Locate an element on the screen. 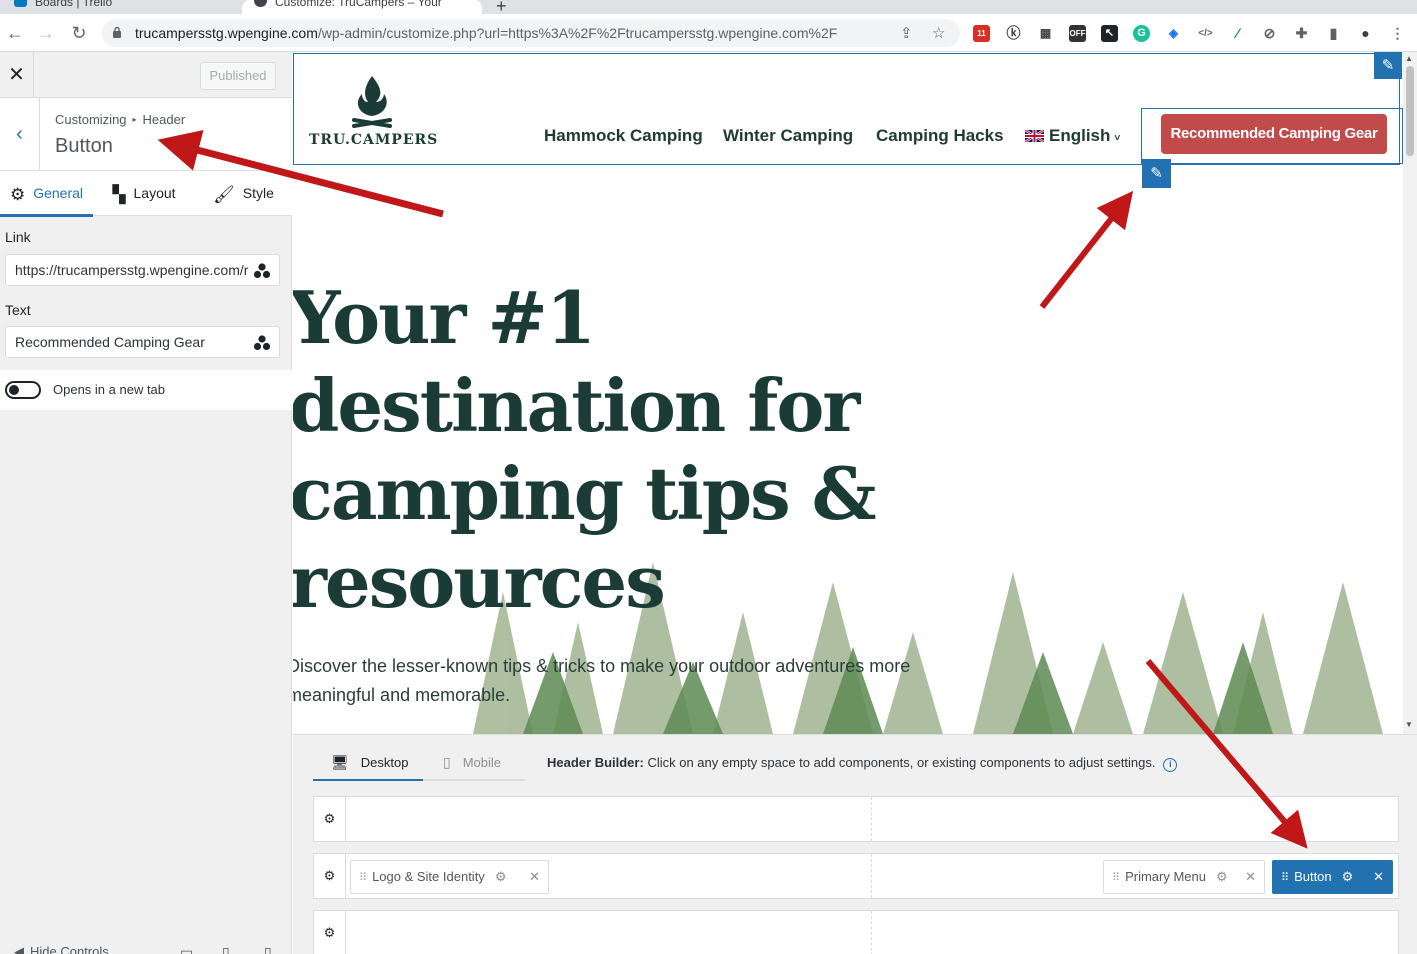 The image size is (1417, 954). sidebar-footer: ◀ Hide Controls ▭ ▯ ▯ is located at coordinates (146, 947).